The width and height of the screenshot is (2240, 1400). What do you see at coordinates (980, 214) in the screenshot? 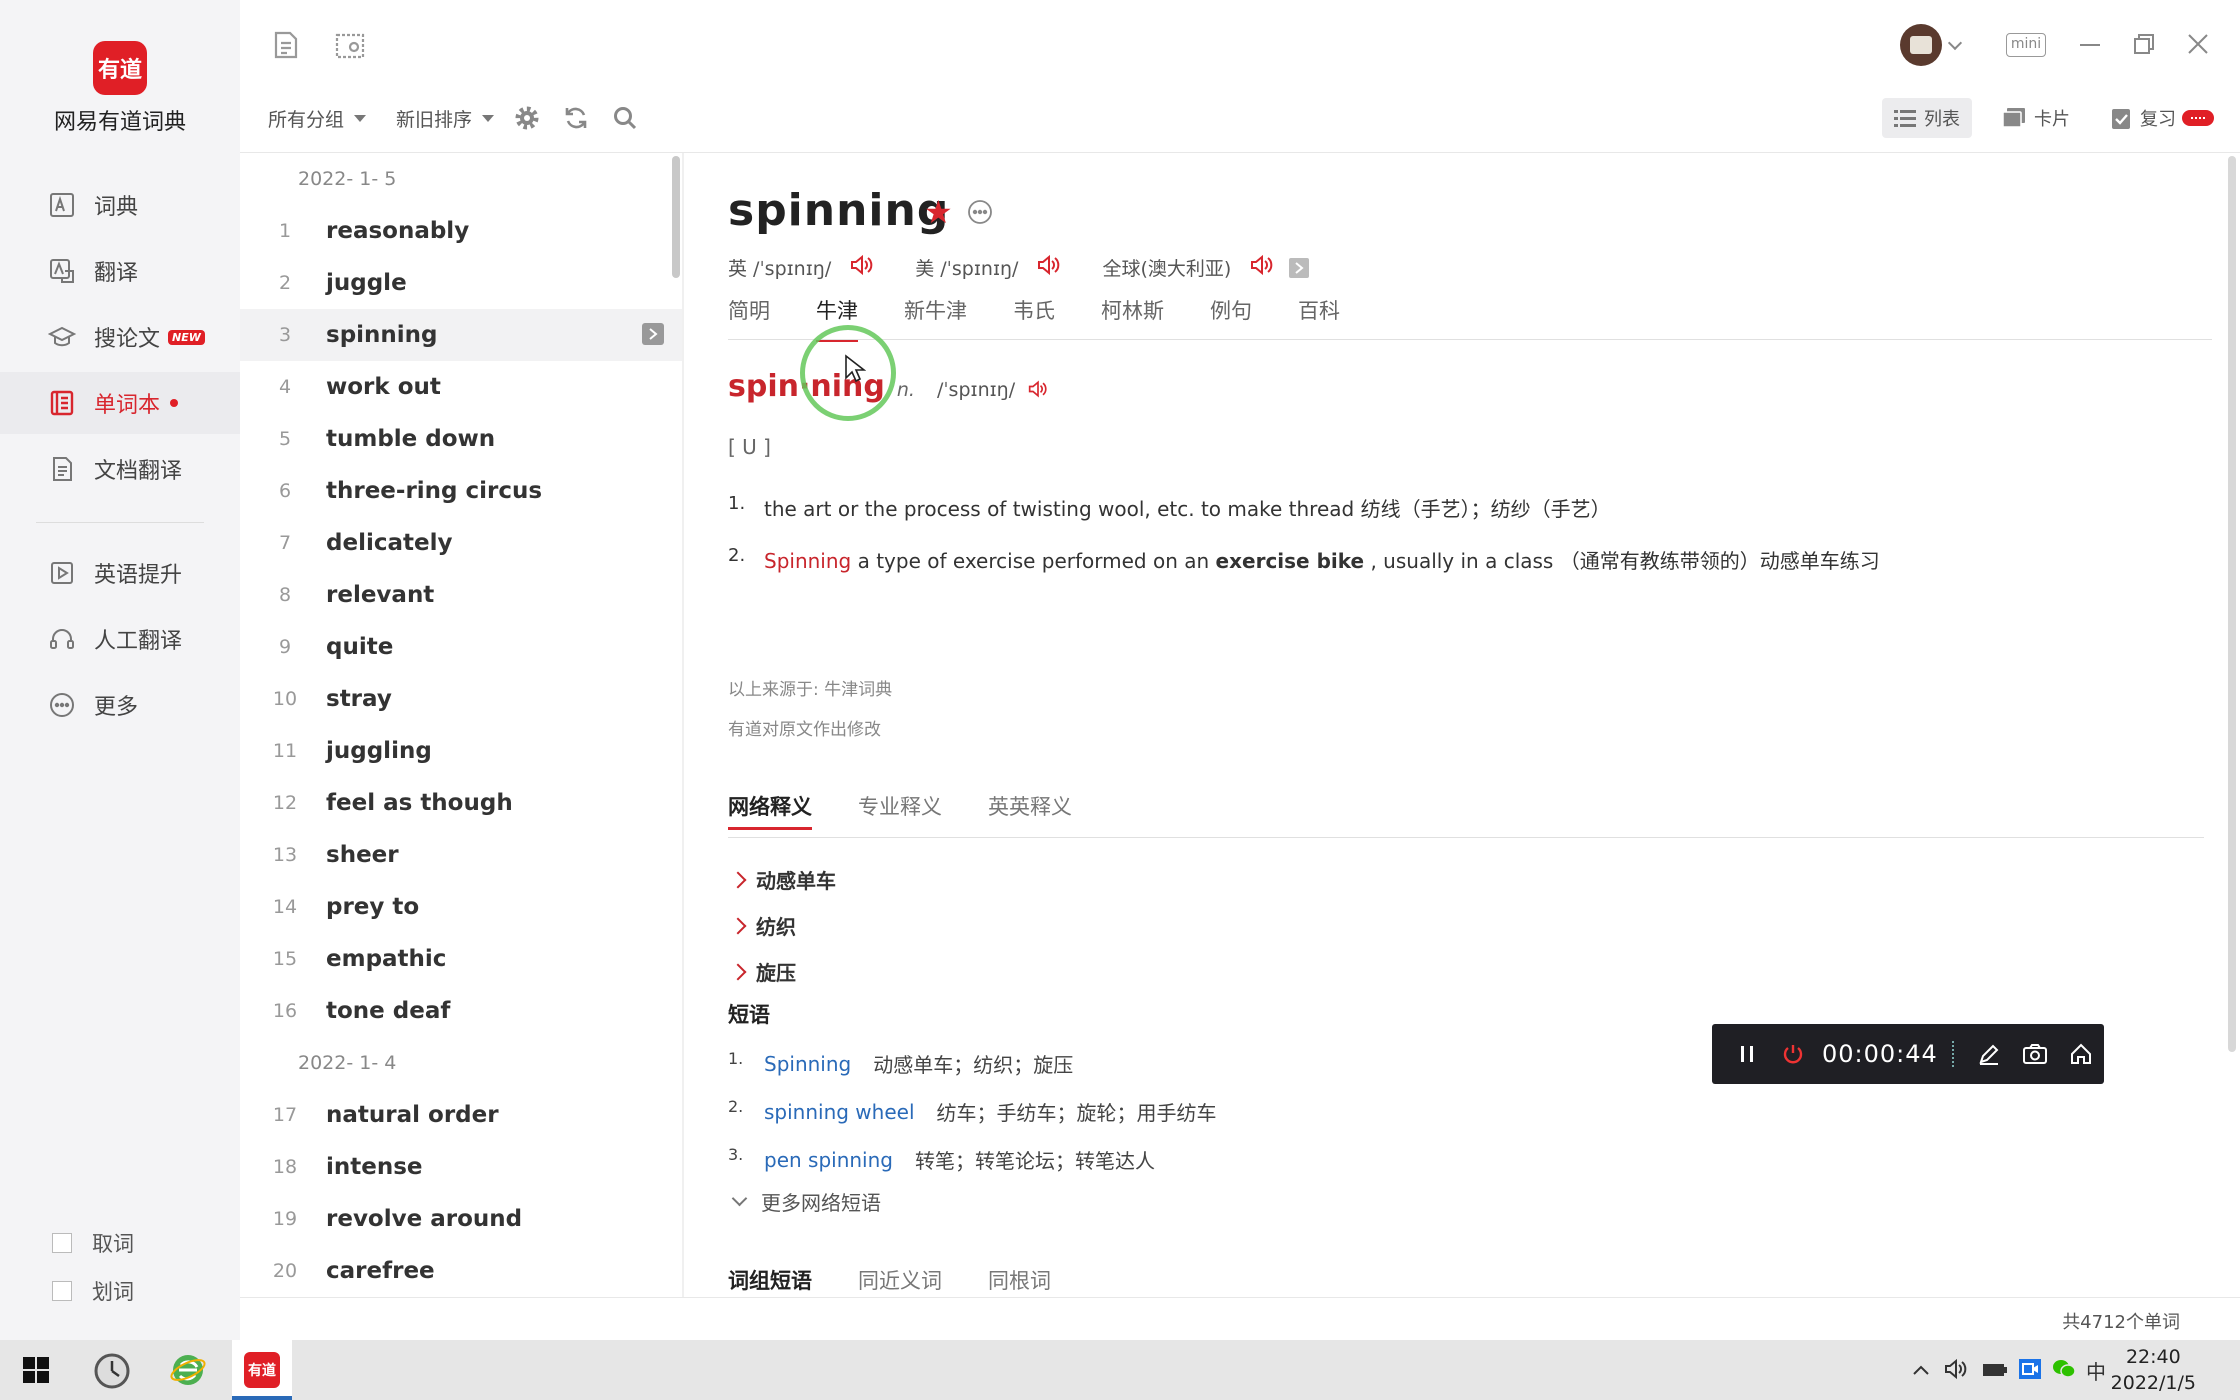
I see `more-options-icon` at bounding box center [980, 214].